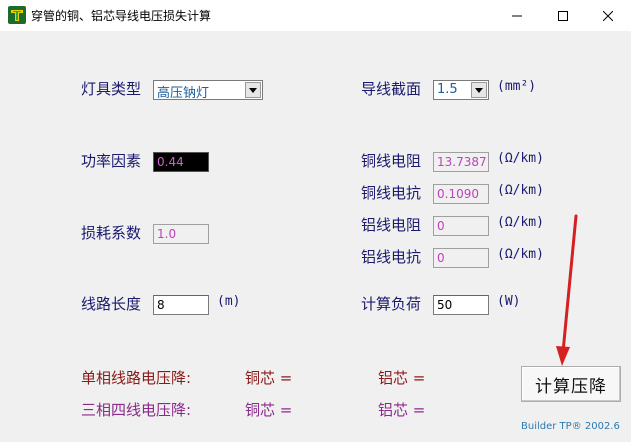  What do you see at coordinates (269, 410) in the screenshot?
I see `three-phase-copper-label: 铜芯 =` at bounding box center [269, 410].